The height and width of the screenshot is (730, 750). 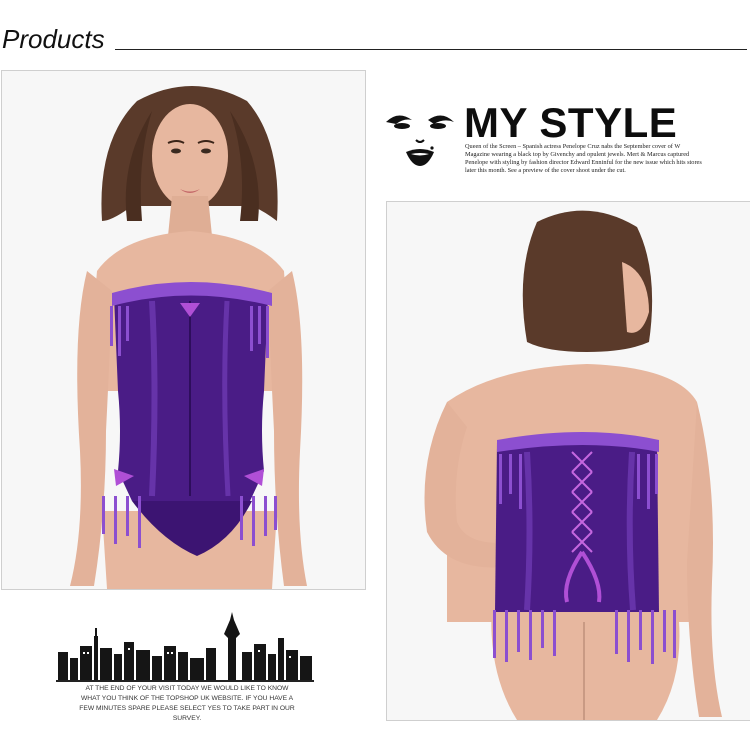 What do you see at coordinates (185, 646) in the screenshot?
I see `city-skyline-icon` at bounding box center [185, 646].